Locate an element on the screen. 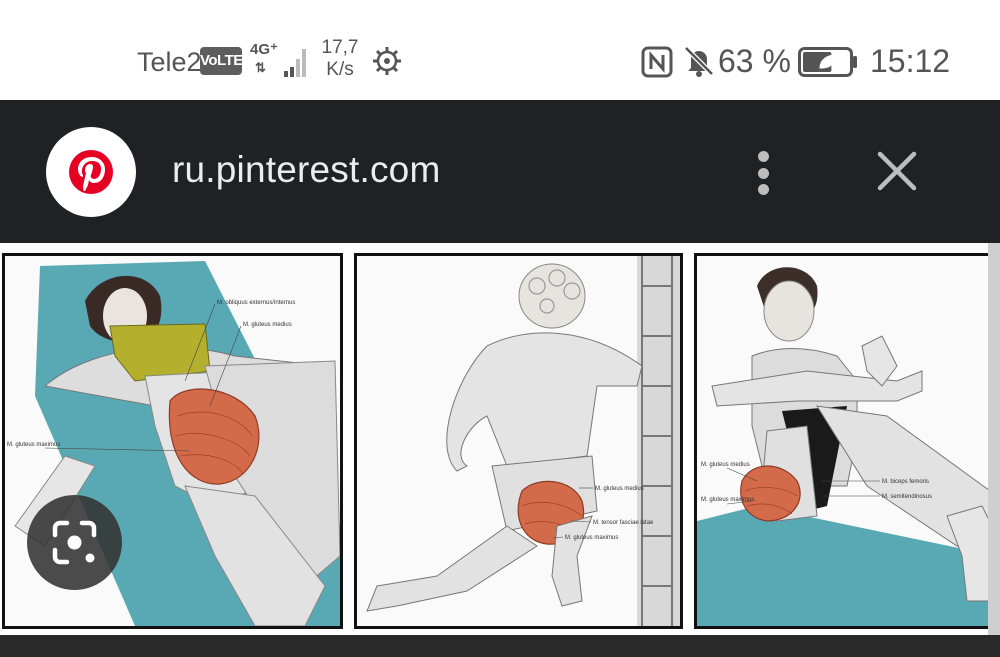 The width and height of the screenshot is (1000, 657). network-activity-icon: ⇅ is located at coordinates (260, 67).